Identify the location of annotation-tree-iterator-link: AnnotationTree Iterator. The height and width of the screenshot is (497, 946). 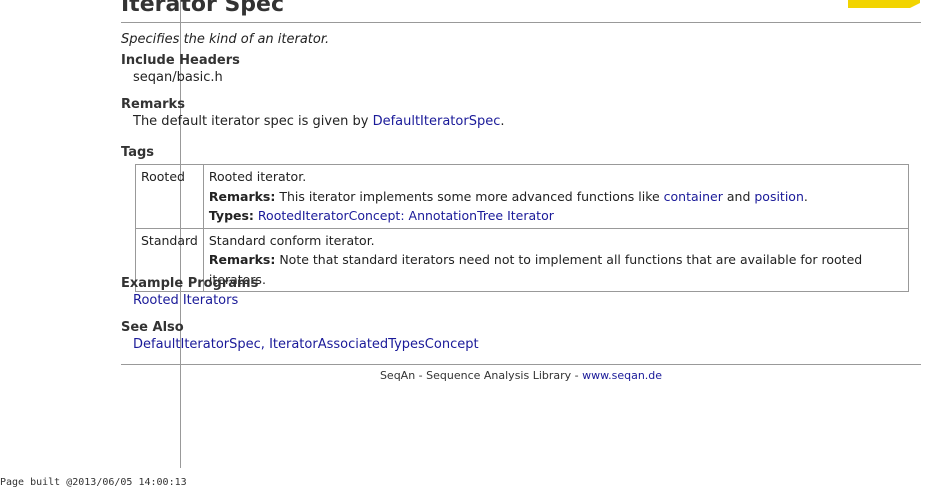
(481, 215).